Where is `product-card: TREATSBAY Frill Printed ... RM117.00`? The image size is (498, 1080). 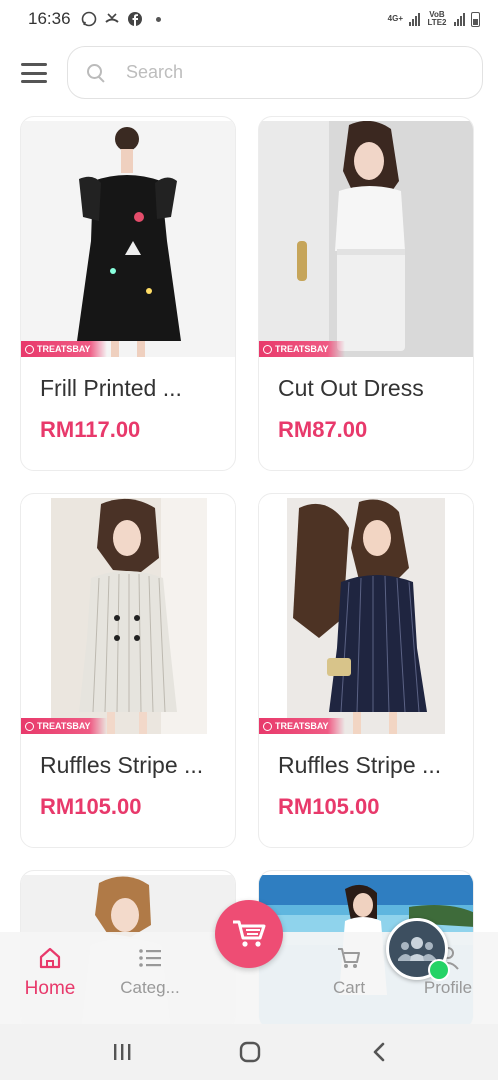
product-card: TREATSBAY Frill Printed ... RM117.00 is located at coordinates (128, 293).